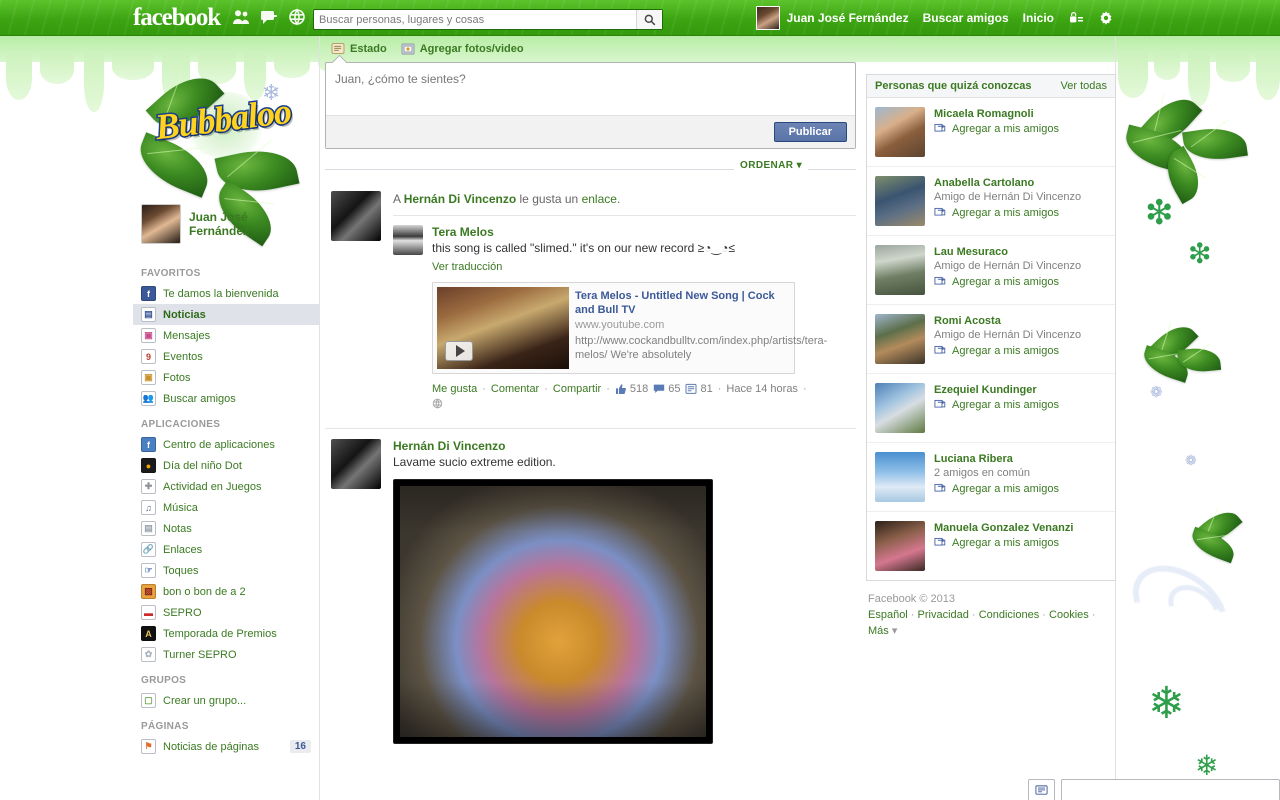 The image size is (1280, 800). I want to click on sidebar-item-toques: ☞ Toques, so click(226, 570).